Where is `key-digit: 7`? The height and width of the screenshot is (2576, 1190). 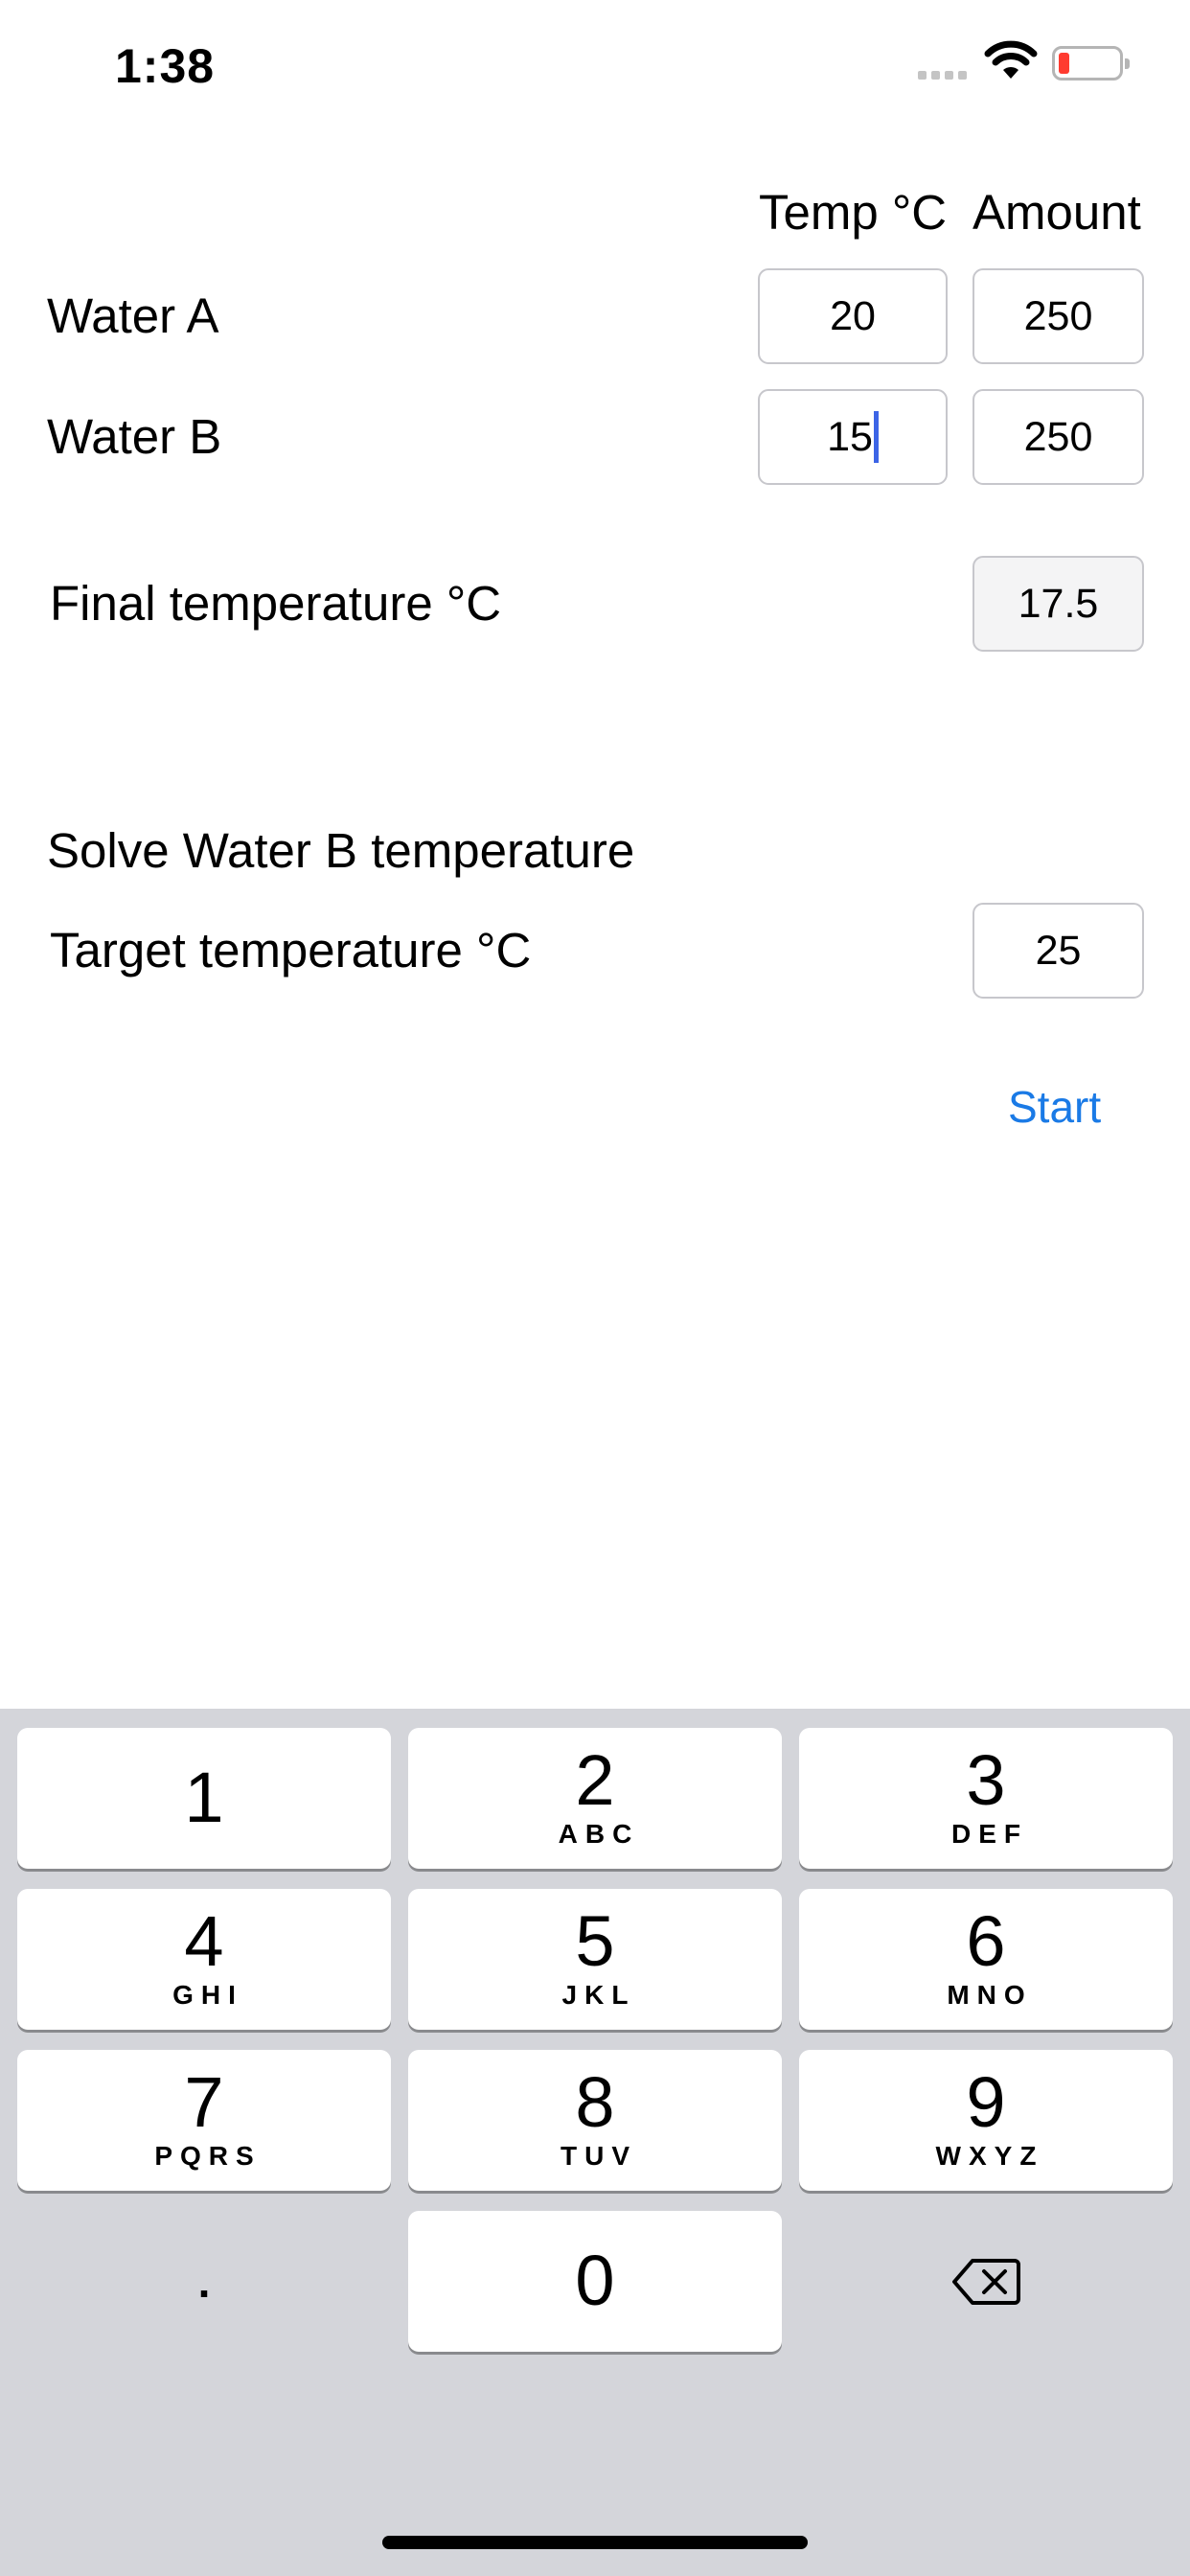
key-digit: 7 is located at coordinates (204, 2102).